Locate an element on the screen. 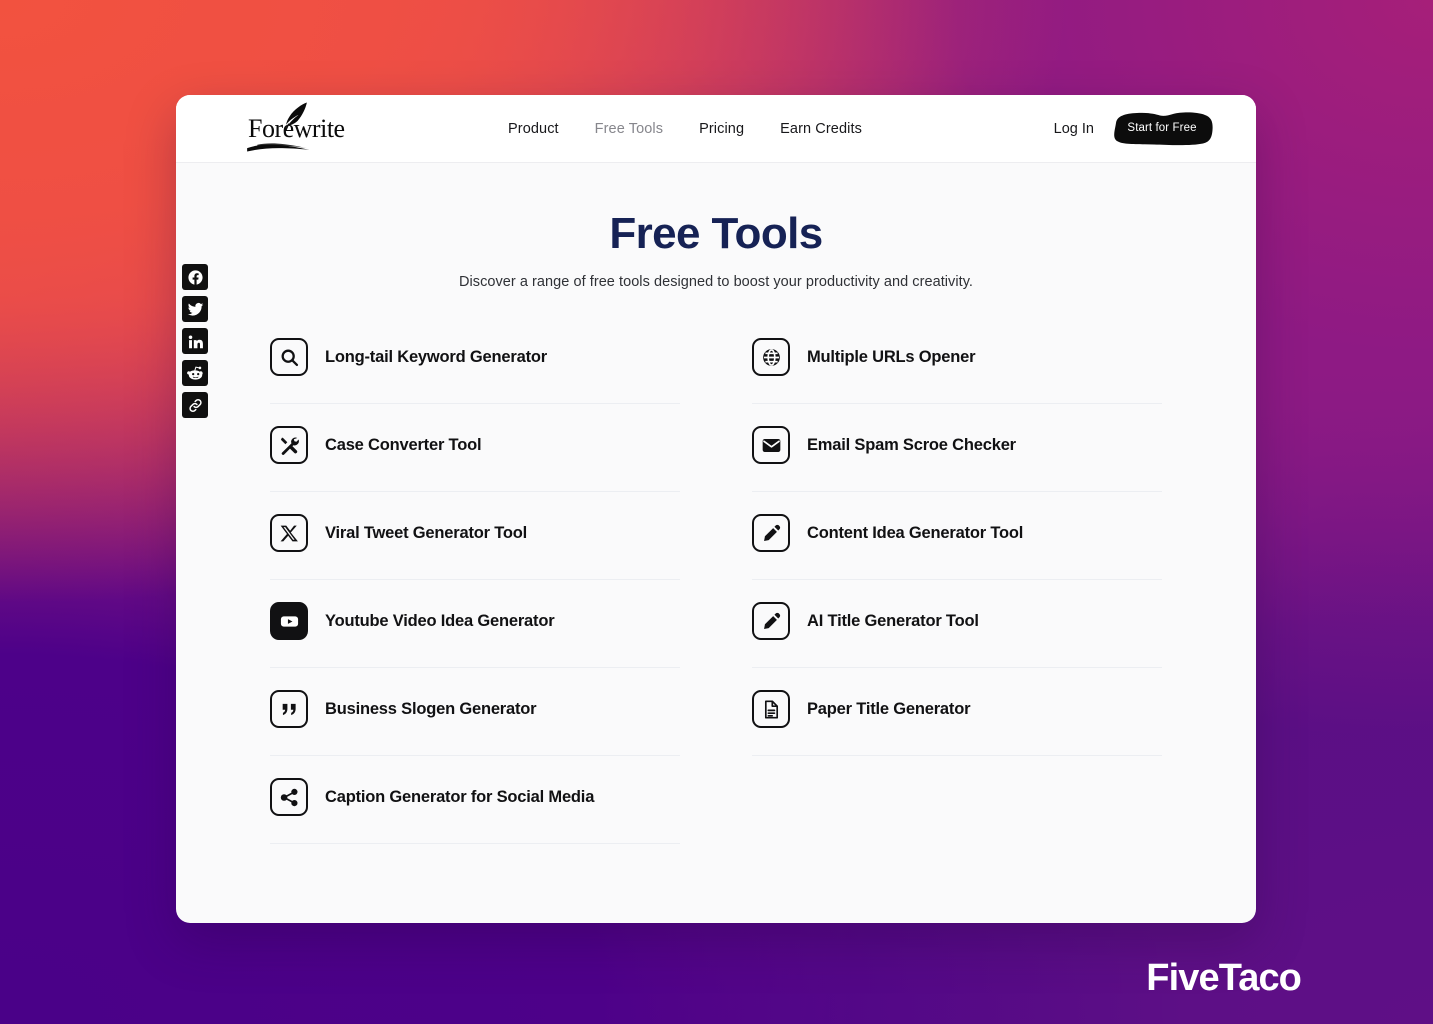  nav-item-pricing: Pricing is located at coordinates (721, 129).